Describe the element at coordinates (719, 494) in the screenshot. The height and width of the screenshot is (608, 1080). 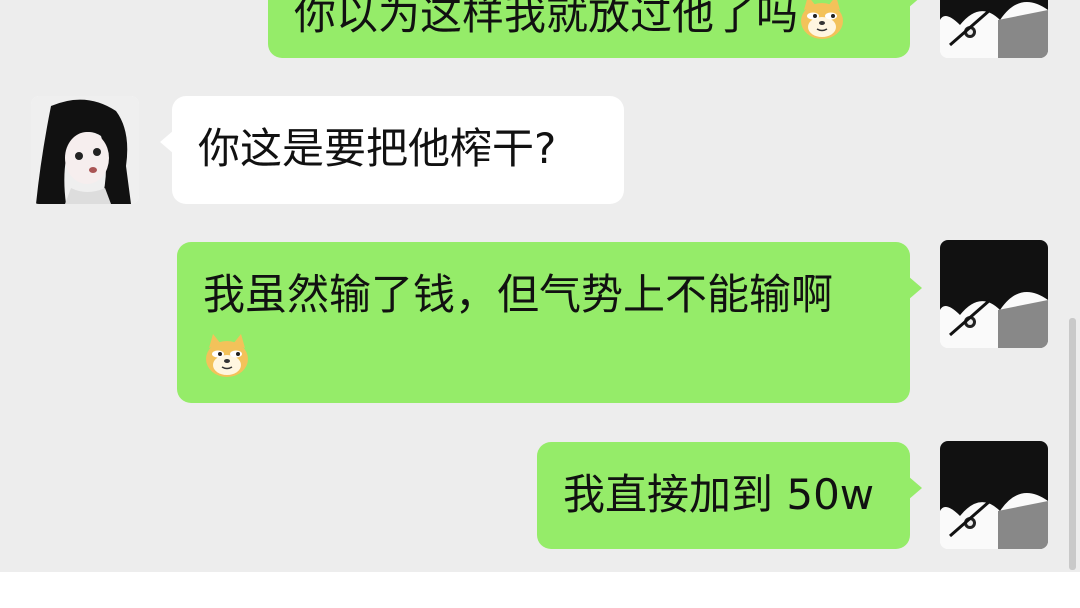
I see `message-text: 我直接加到 50w` at that location.